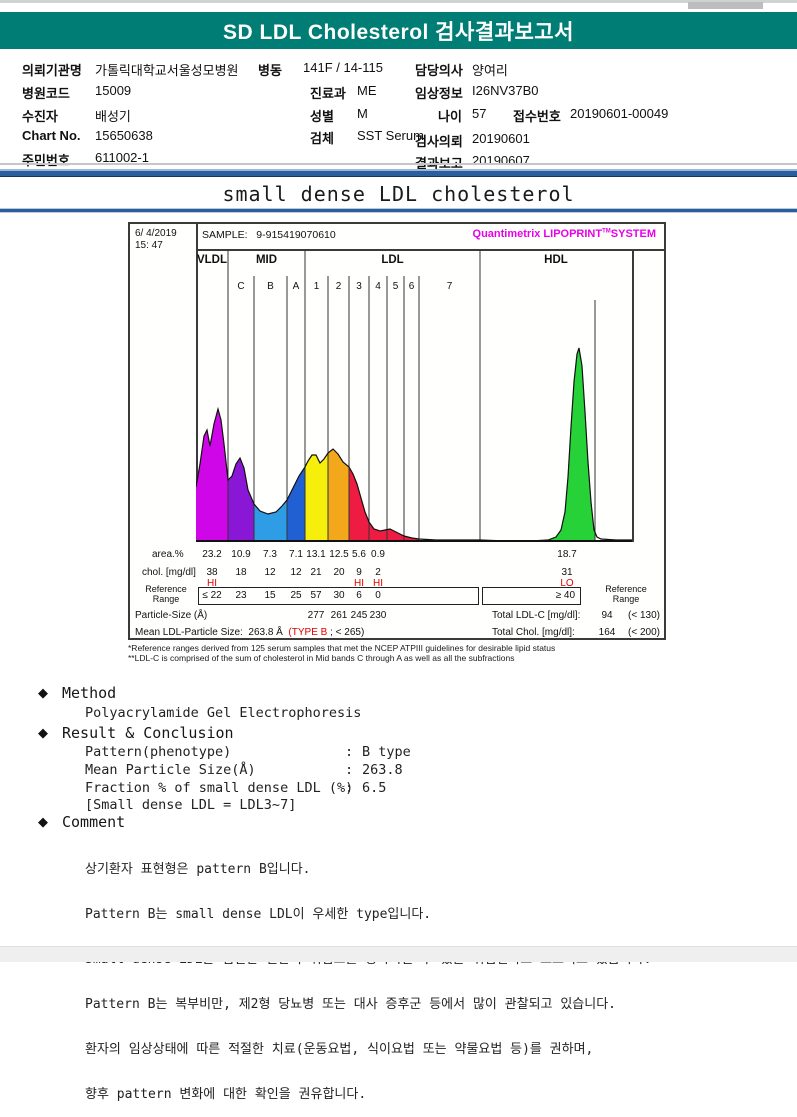 This screenshot has width=797, height=1117. Describe the element at coordinates (89, 693) in the screenshot. I see `method-heading: Method` at that location.